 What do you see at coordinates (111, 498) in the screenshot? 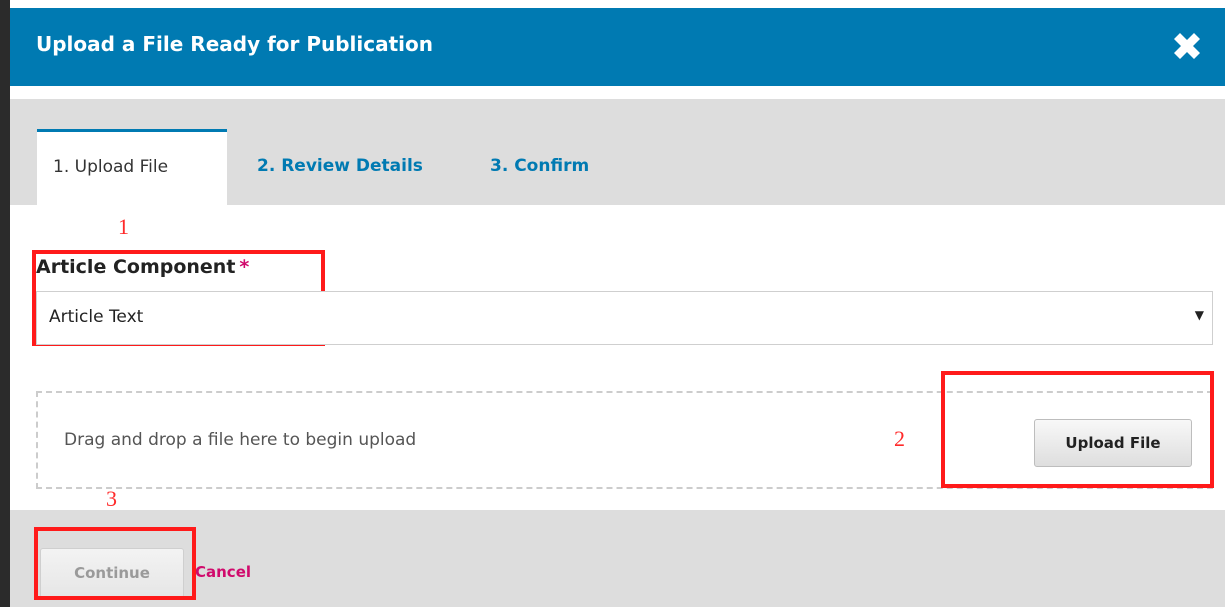
I see `annotation-number-3: 3` at bounding box center [111, 498].